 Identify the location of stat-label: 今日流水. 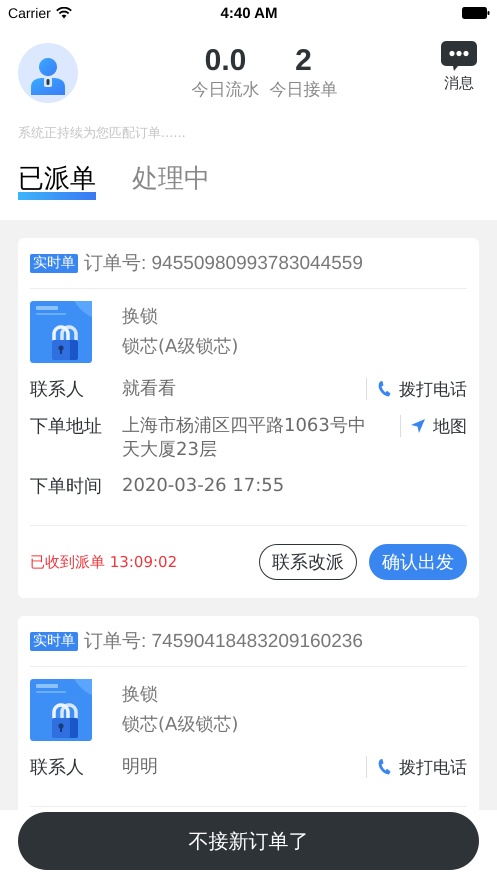
(226, 90).